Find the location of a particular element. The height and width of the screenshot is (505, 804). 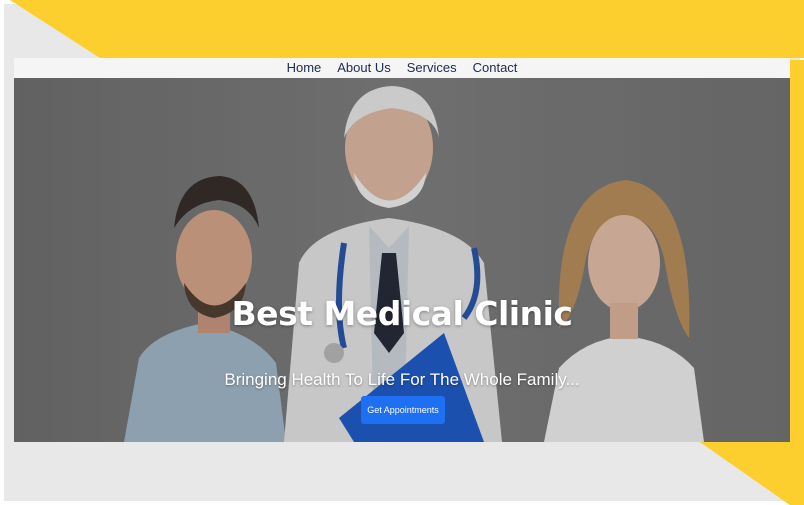

nav-contact-link: Contact is located at coordinates (495, 68).